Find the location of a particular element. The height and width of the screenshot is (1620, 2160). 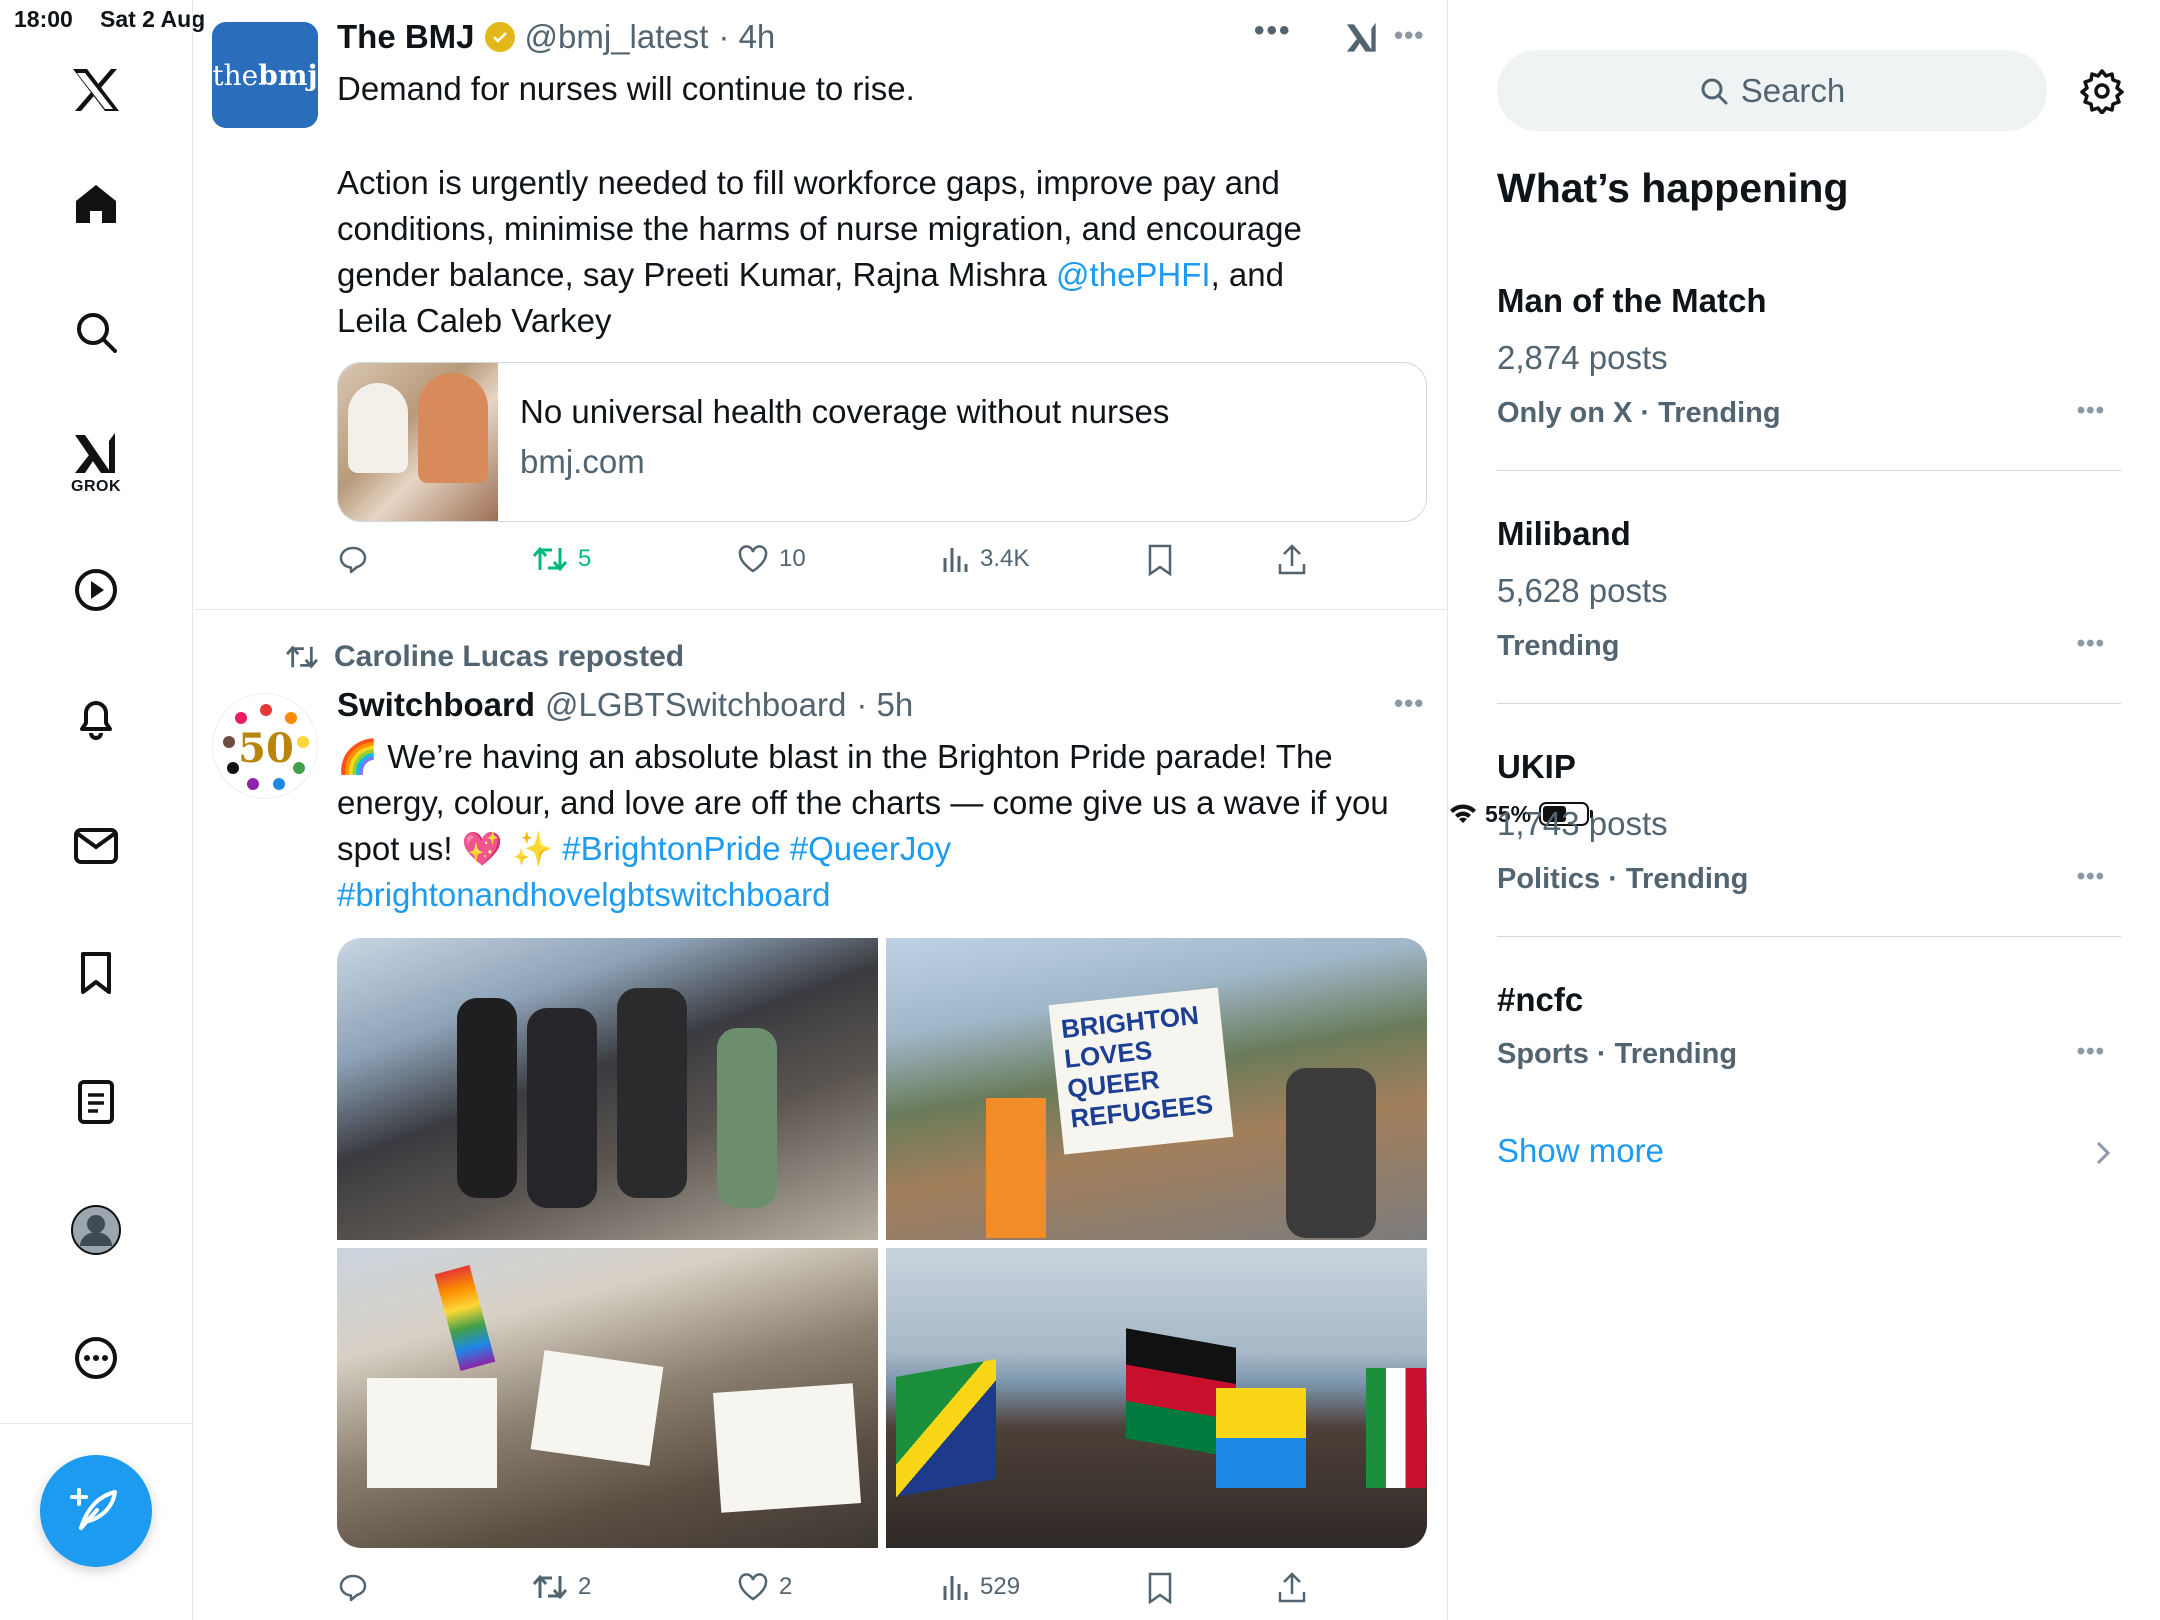

lists-icon is located at coordinates (96, 1102).